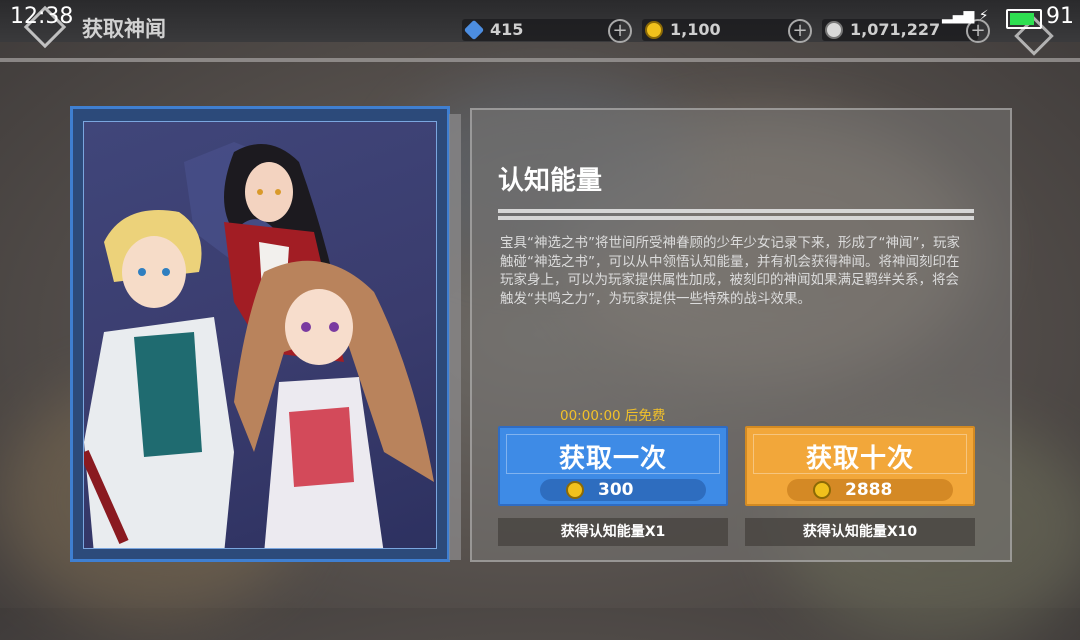 Image resolution: width=1080 pixels, height=640 pixels. I want to click on draw-ten-label: 获取十次, so click(859, 459).